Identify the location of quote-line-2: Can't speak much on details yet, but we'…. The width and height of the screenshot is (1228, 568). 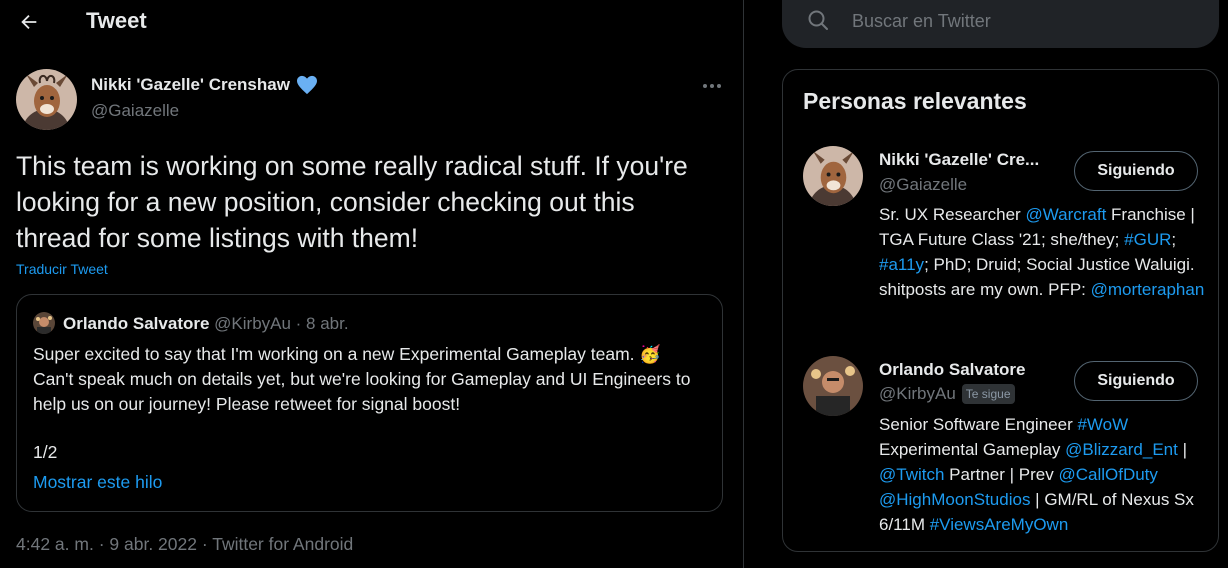
(362, 391).